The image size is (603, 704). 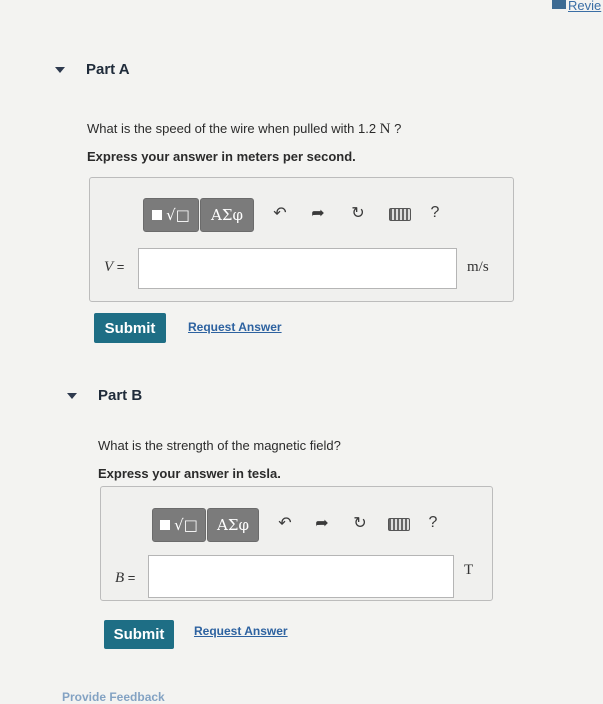 What do you see at coordinates (113, 697) in the screenshot?
I see `provide-feedback-link: Provide Feedback` at bounding box center [113, 697].